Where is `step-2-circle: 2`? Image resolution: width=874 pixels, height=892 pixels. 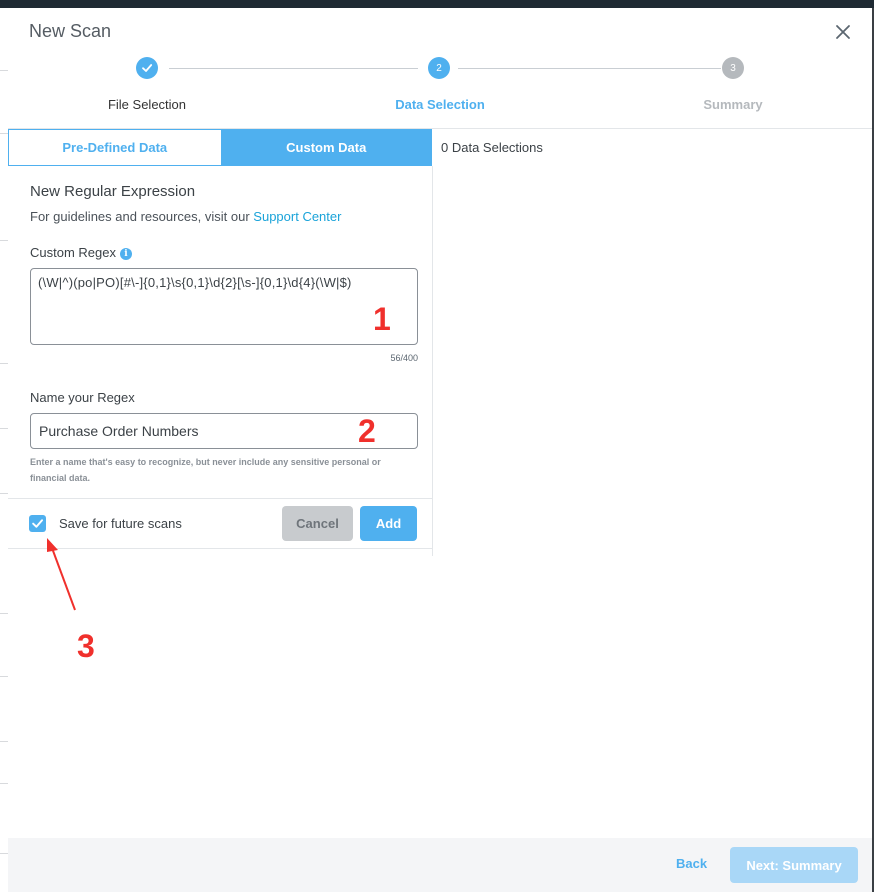
step-2-circle: 2 is located at coordinates (439, 68).